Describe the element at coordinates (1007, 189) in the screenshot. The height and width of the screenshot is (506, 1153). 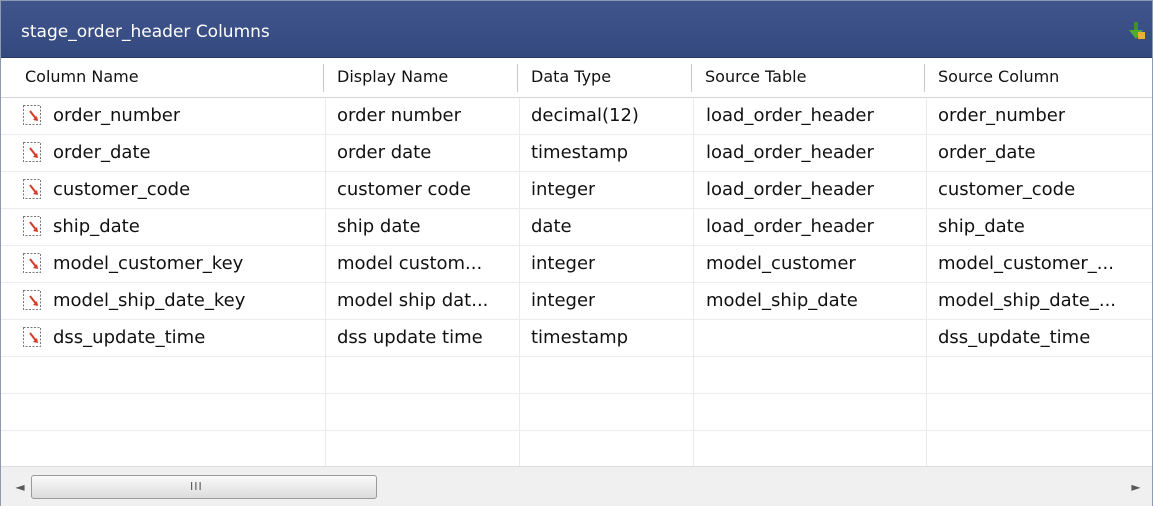
I see `source-column-cell: customer_code` at that location.